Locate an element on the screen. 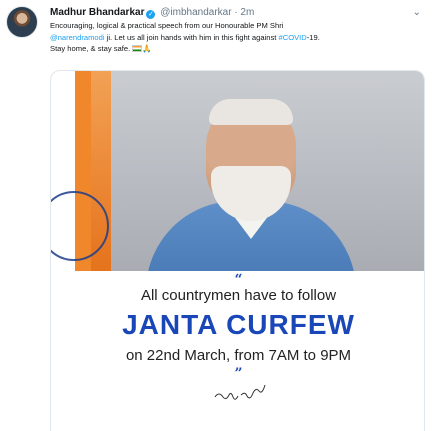 This screenshot has width=435, height=431. mention-link: @narendramodi is located at coordinates (77, 37).